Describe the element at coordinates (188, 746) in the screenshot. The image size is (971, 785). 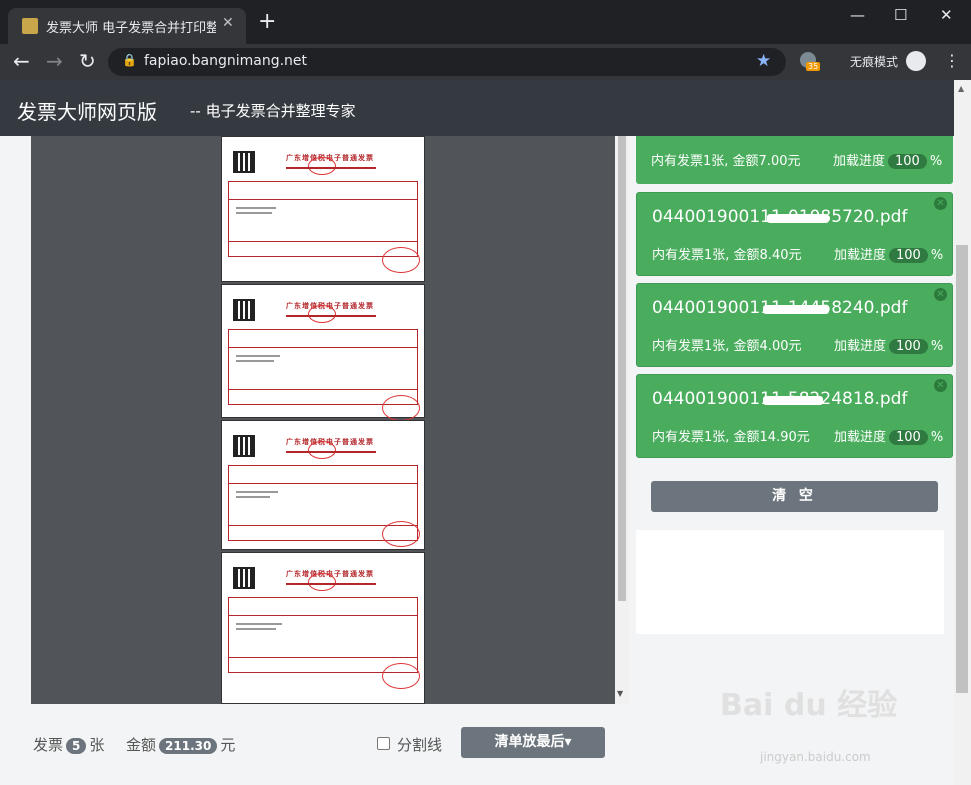
I see `amount-badge: 211.30` at that location.